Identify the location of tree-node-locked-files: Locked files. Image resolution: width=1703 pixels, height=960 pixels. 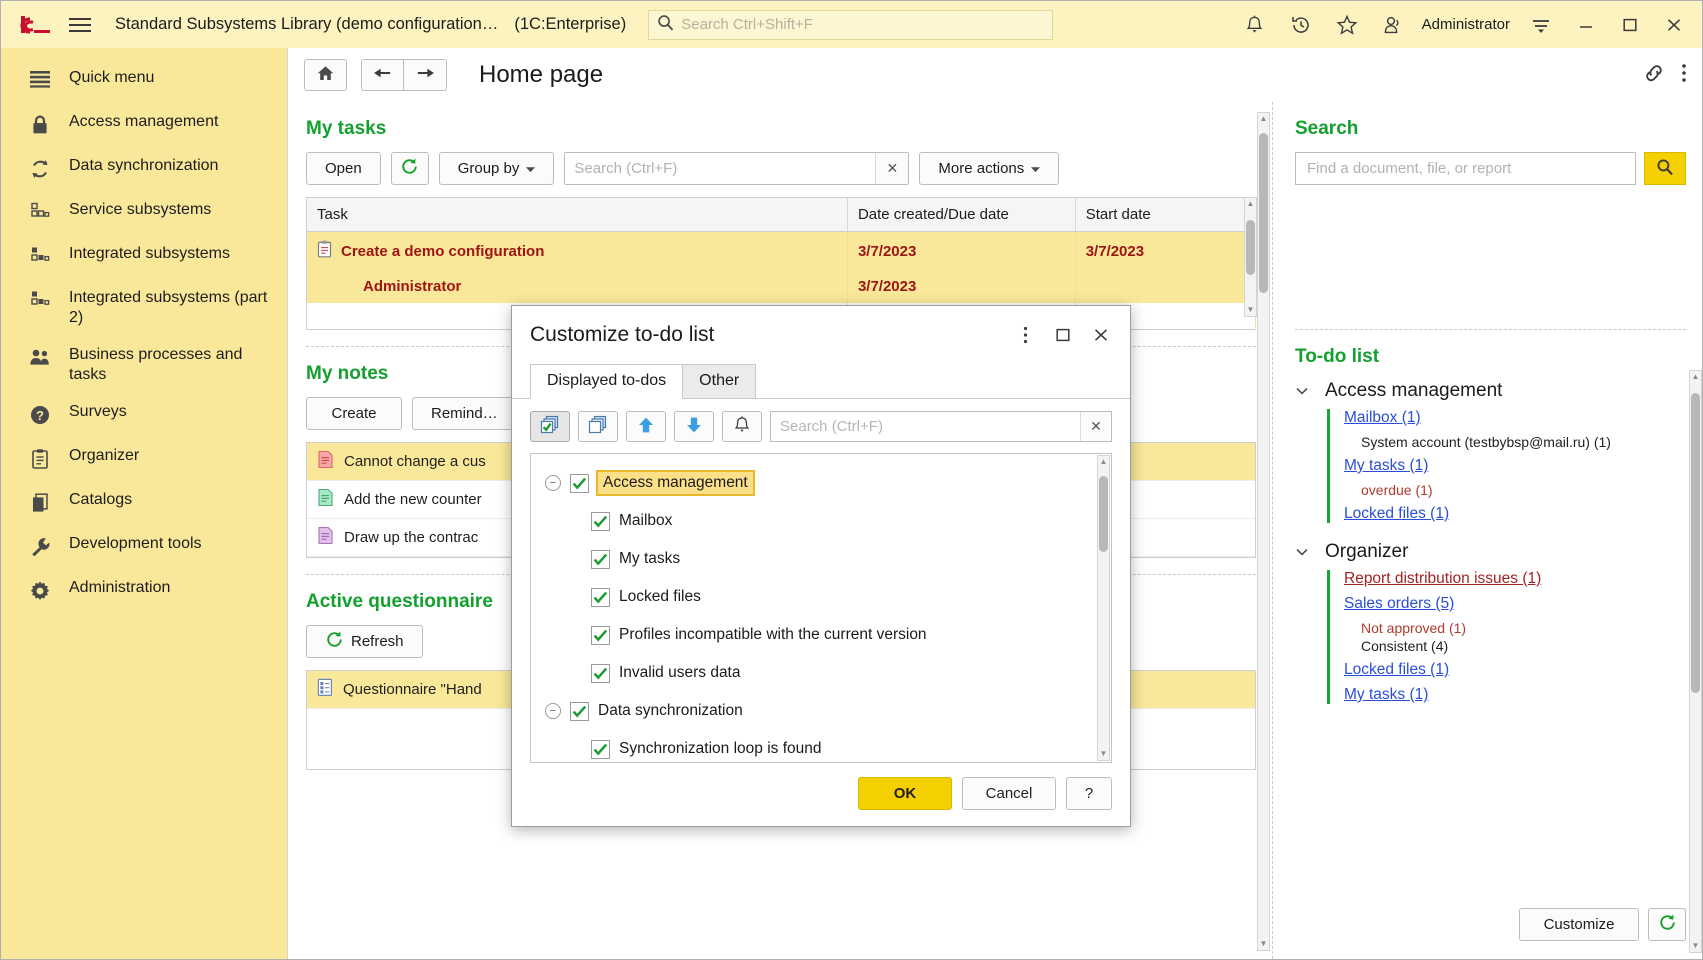
(821, 597).